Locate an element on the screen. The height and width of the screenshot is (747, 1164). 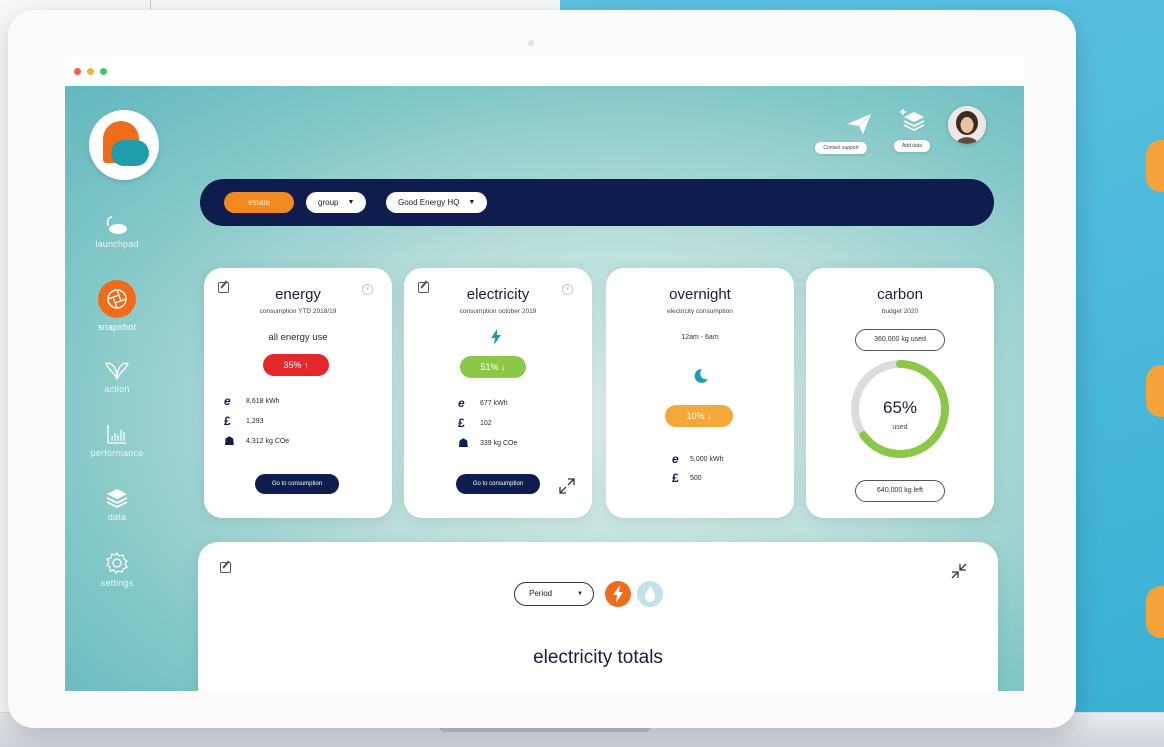
sidebar-item-performance: performance is located at coordinates (117, 440).